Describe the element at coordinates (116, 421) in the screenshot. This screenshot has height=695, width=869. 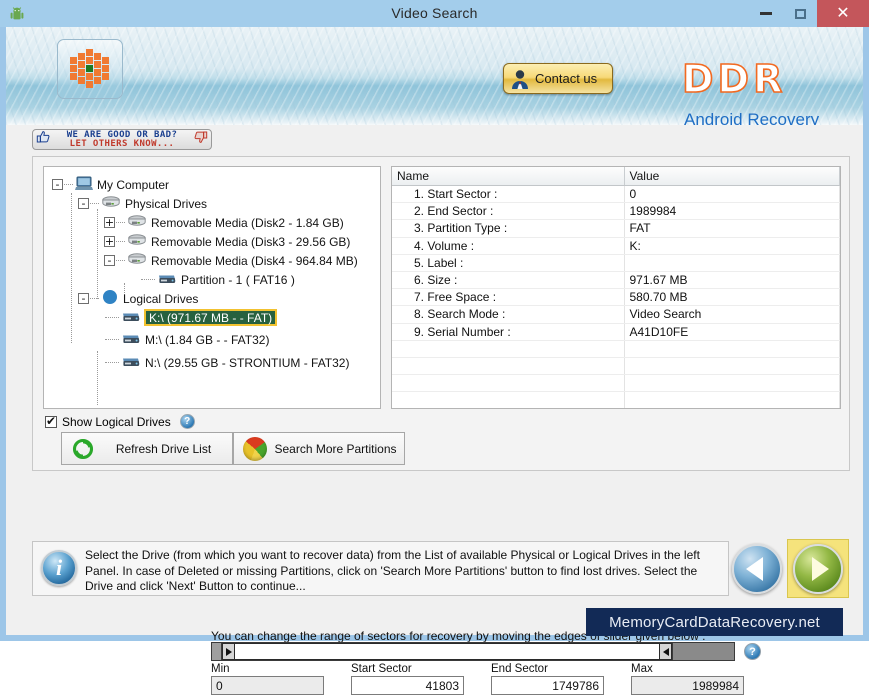
I see `show-logical-drives-label: Show Logical Drives` at that location.